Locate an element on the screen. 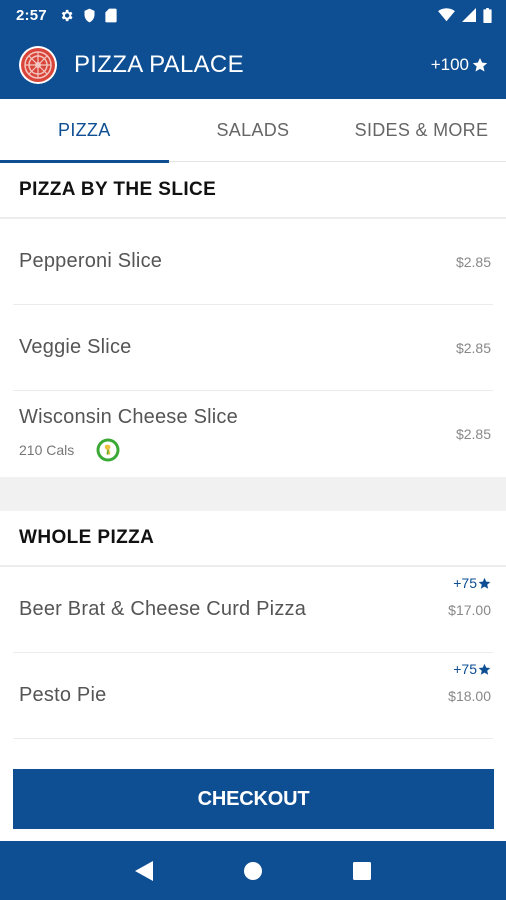 The width and height of the screenshot is (506, 900). section-header-pizza-by-the-slice: PIZZA BY THE SLICE is located at coordinates (253, 191).